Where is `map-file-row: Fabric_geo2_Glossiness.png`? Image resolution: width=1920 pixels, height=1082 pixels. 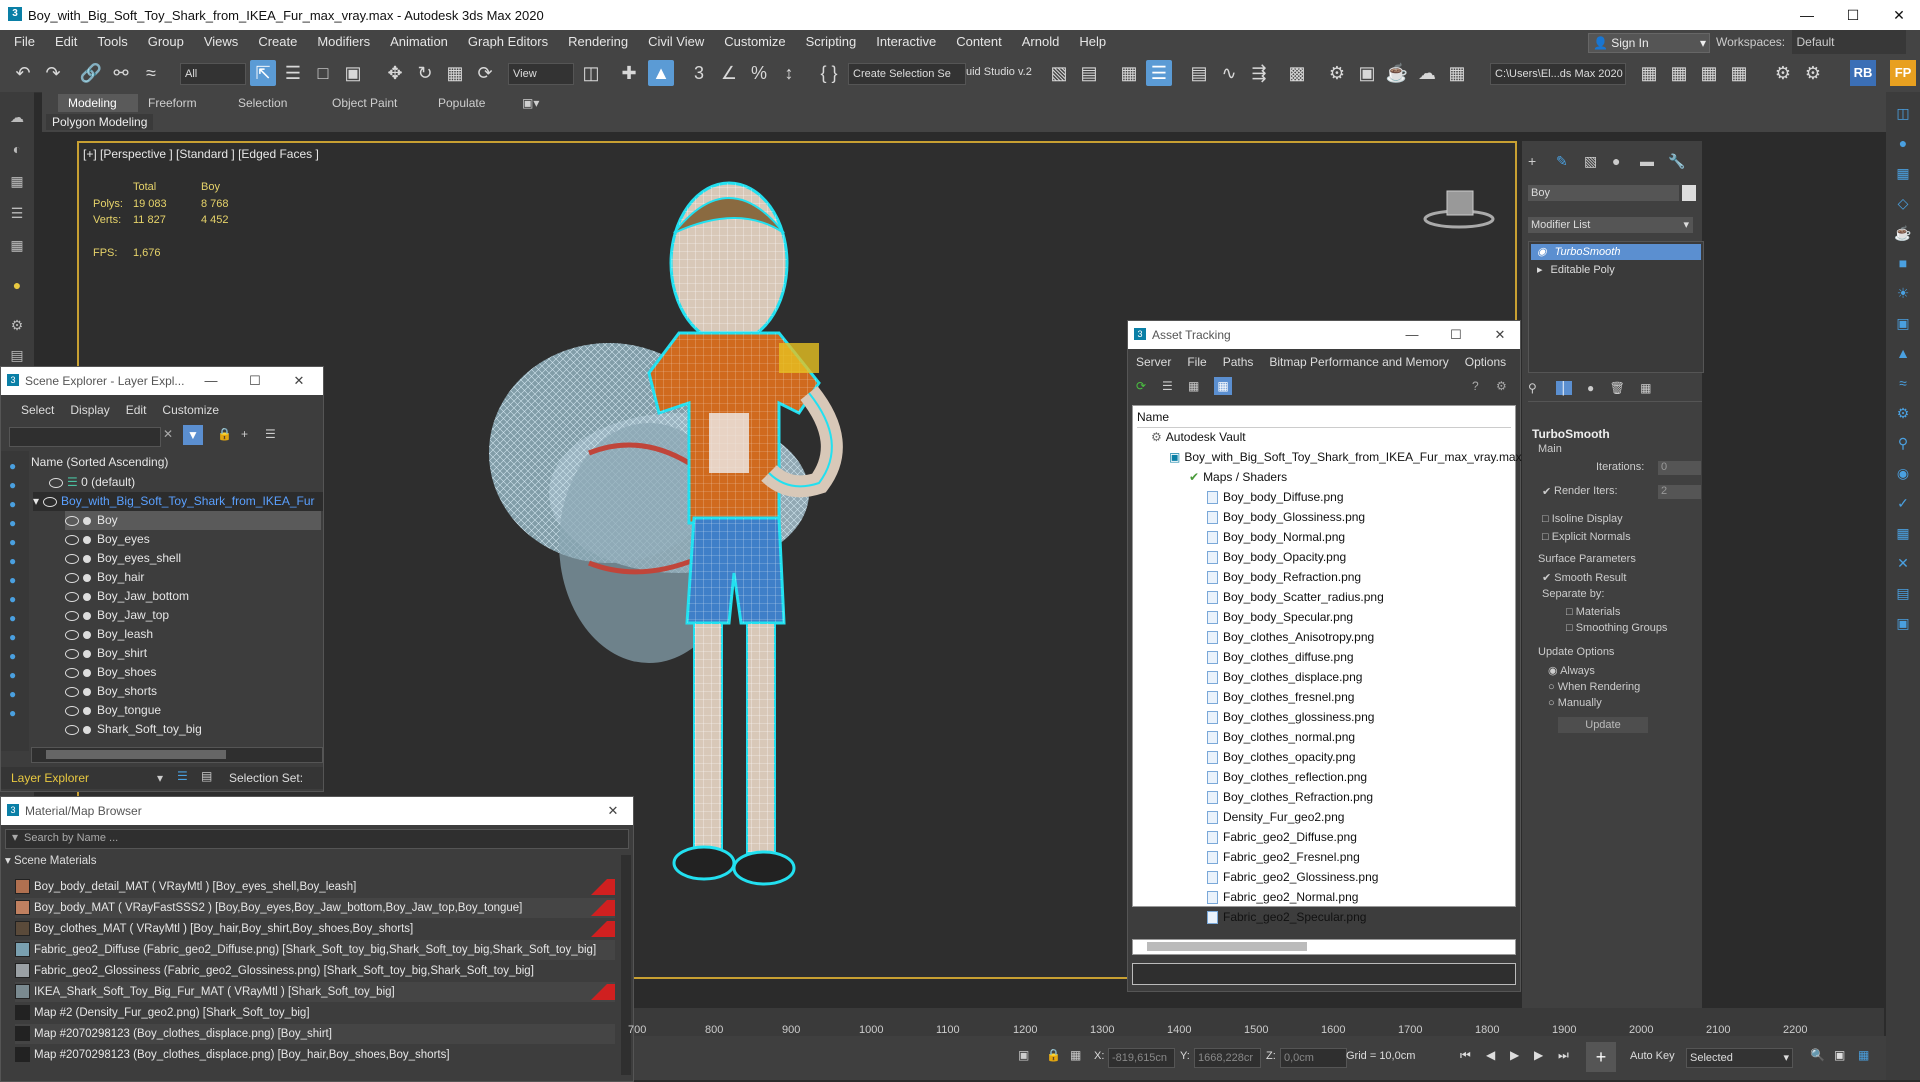 map-file-row: Fabric_geo2_Glossiness.png is located at coordinates (1292, 877).